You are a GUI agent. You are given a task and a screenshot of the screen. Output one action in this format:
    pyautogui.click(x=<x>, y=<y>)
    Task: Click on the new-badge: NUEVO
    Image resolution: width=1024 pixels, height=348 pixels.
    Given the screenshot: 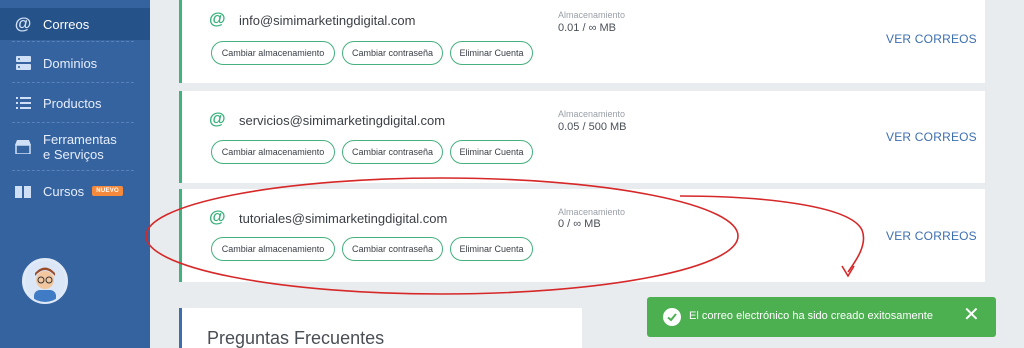 What is the action you would take?
    pyautogui.click(x=108, y=191)
    